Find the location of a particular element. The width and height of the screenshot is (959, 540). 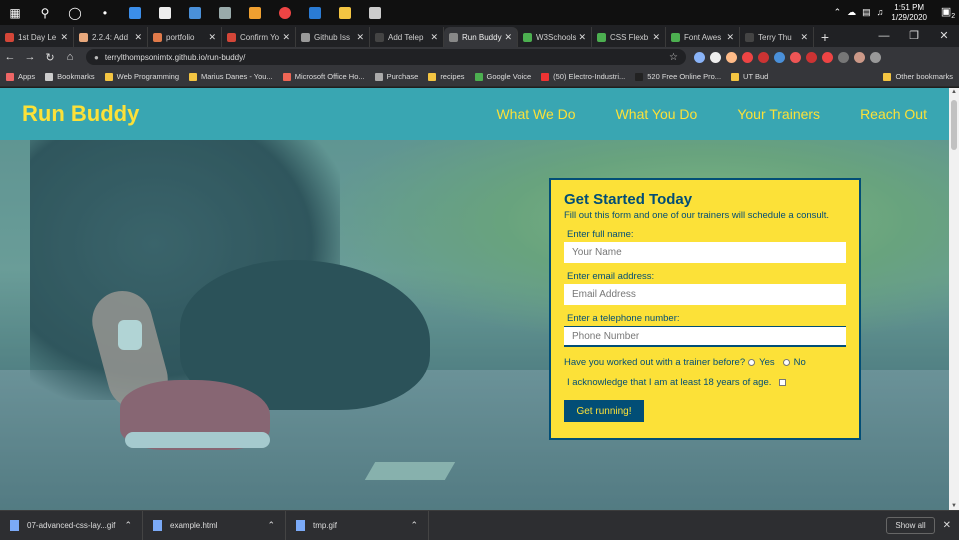

trainer-yes-radio is located at coordinates (752, 362).